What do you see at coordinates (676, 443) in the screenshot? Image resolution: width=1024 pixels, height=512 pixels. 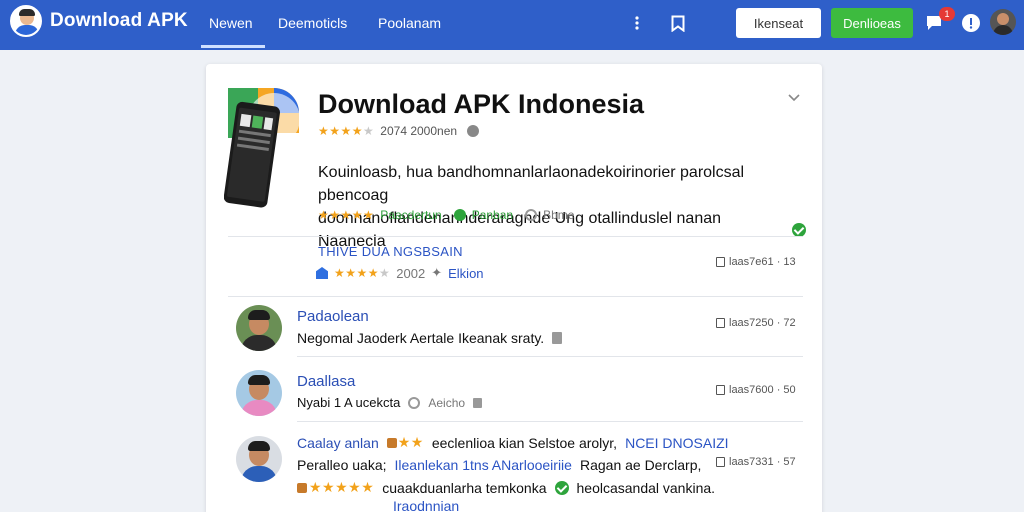 I see `reviewer-link: NCEI DNOSAIZI` at bounding box center [676, 443].